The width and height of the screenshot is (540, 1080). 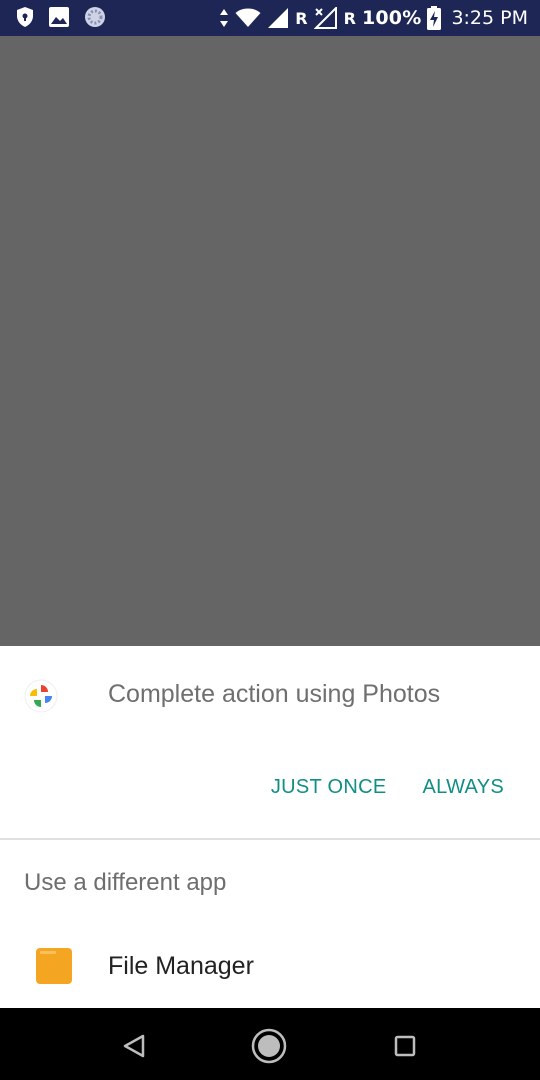 I want to click on status-system: R R 100% 3:25 PM, so click(x=373, y=18).